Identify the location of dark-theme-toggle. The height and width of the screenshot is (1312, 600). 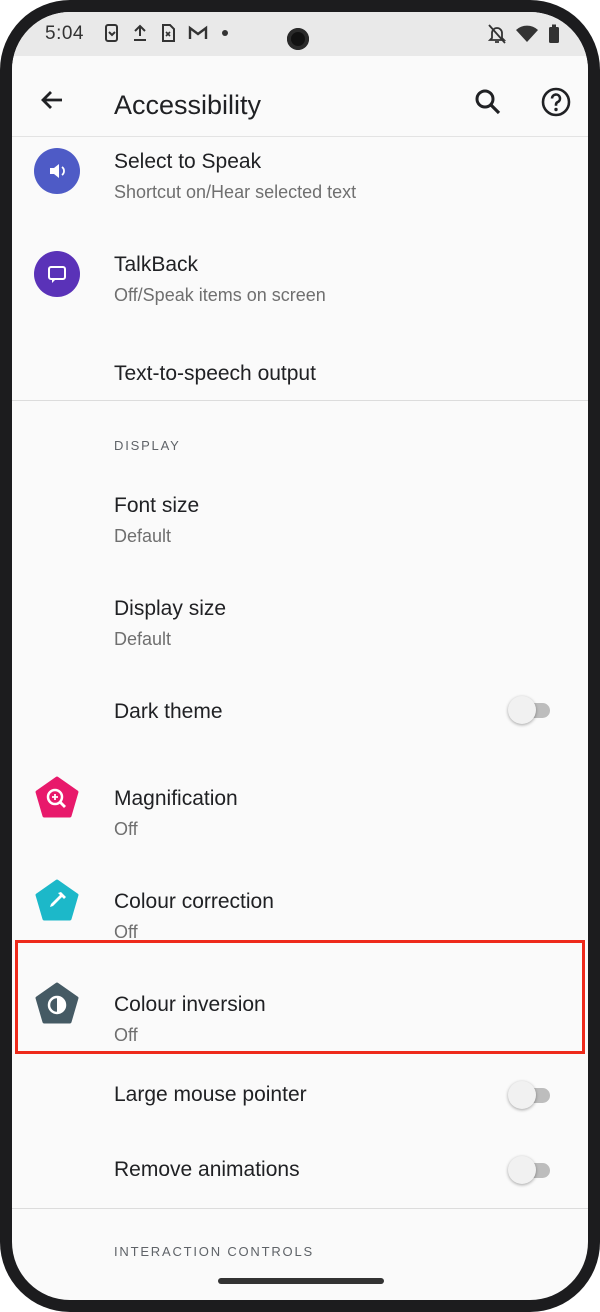
(531, 710).